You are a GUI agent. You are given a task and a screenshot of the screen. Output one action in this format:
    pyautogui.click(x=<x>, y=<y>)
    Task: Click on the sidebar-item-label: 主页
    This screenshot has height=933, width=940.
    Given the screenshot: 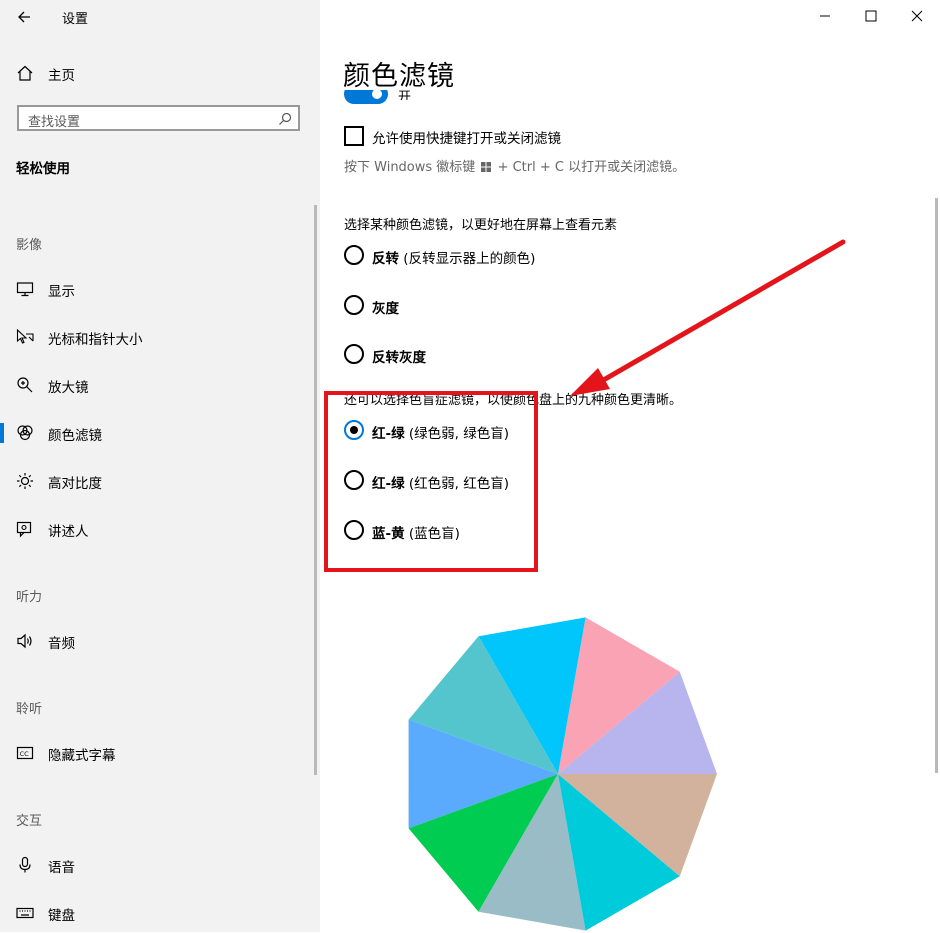 What is the action you would take?
    pyautogui.click(x=61, y=76)
    